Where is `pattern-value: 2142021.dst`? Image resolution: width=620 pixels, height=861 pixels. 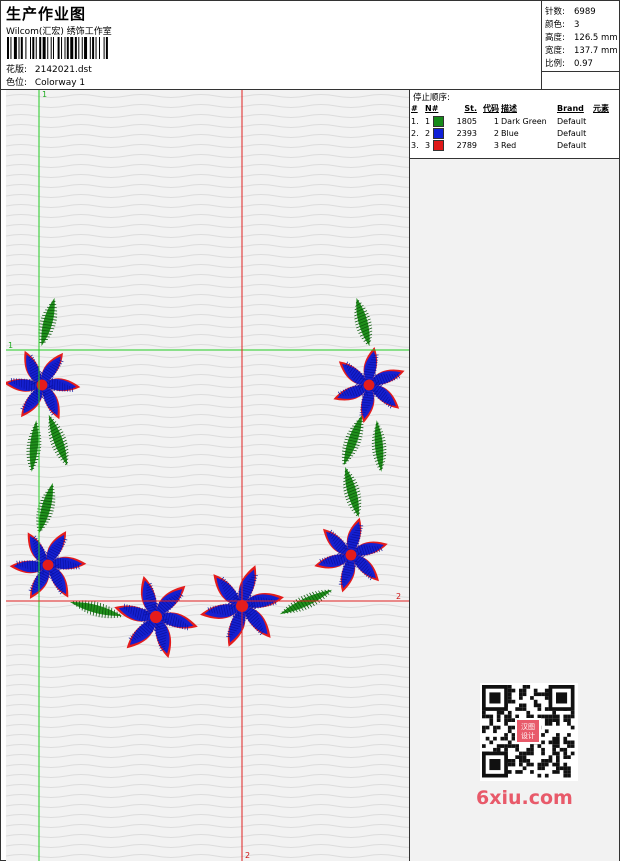
pattern-value: 2142021.dst is located at coordinates (63, 70).